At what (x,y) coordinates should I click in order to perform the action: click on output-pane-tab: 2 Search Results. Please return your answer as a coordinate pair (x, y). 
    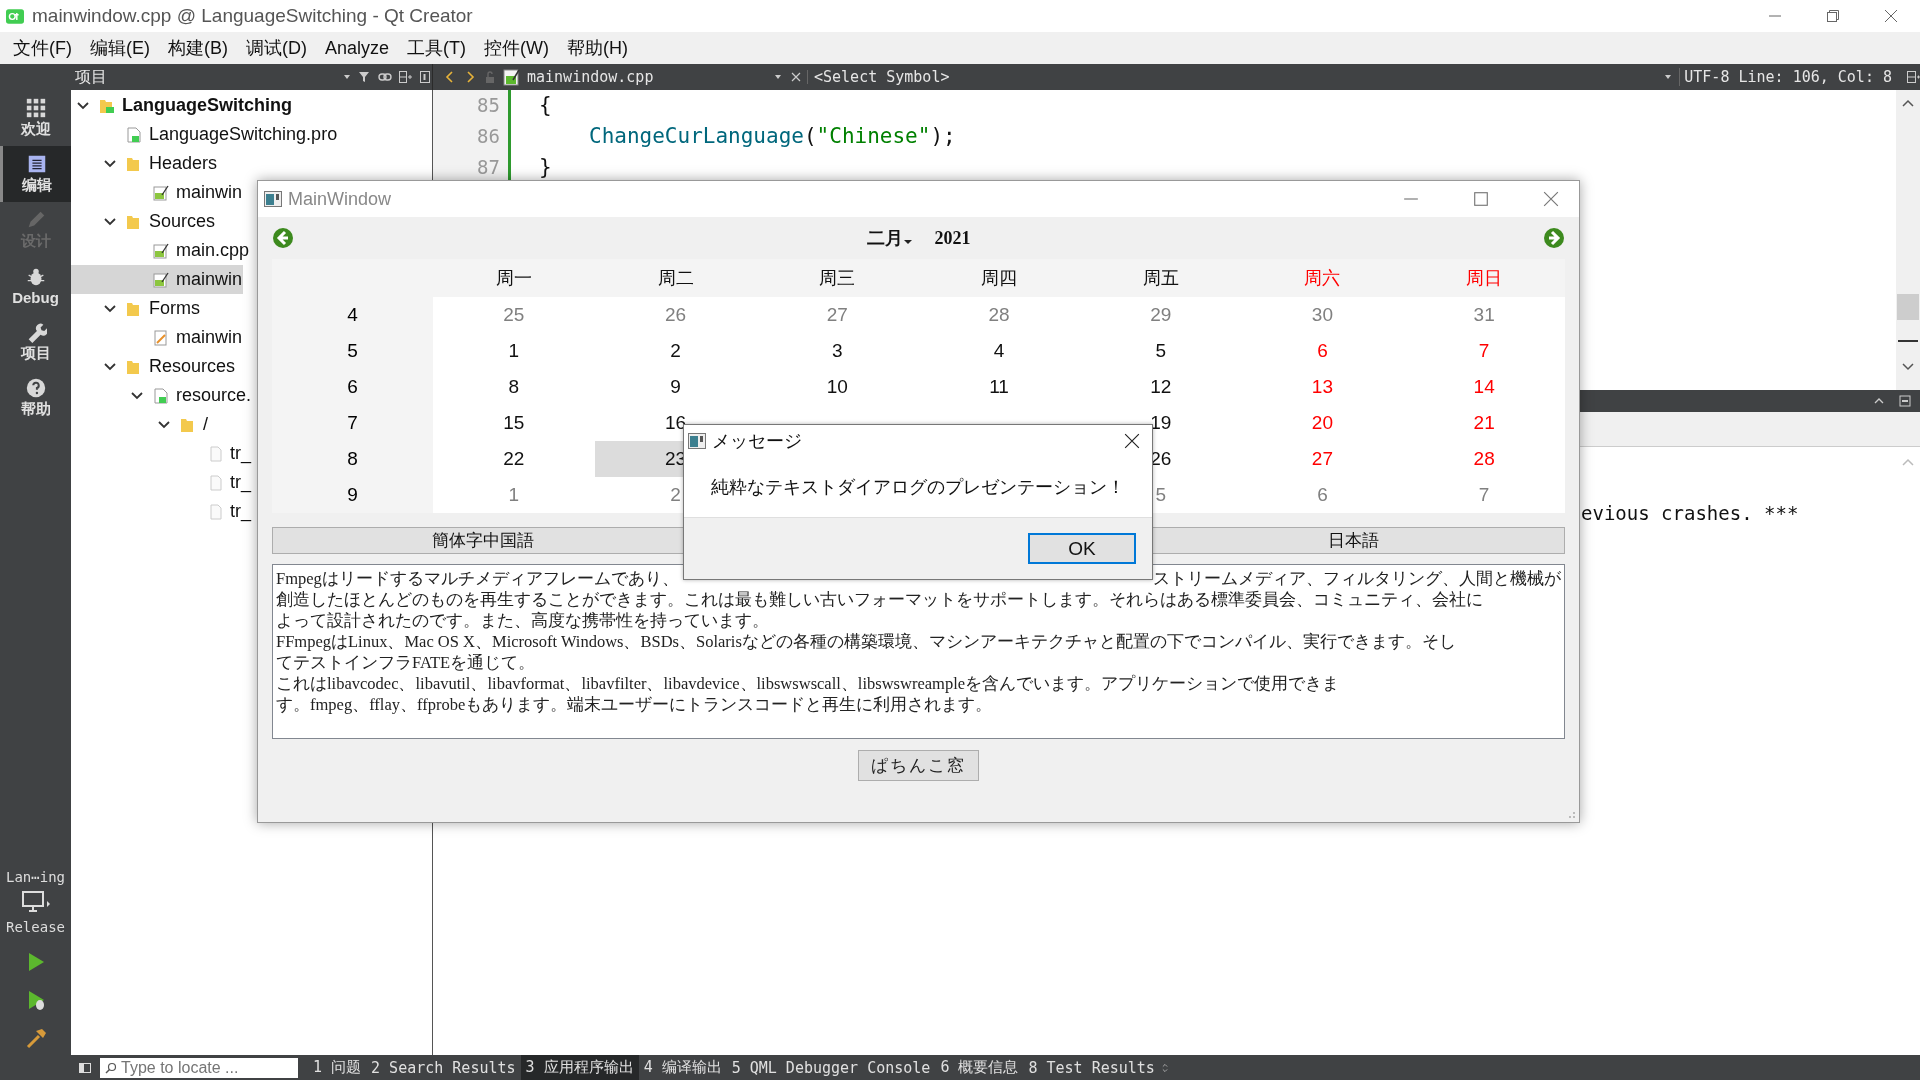
    Looking at the image, I should click on (443, 1067).